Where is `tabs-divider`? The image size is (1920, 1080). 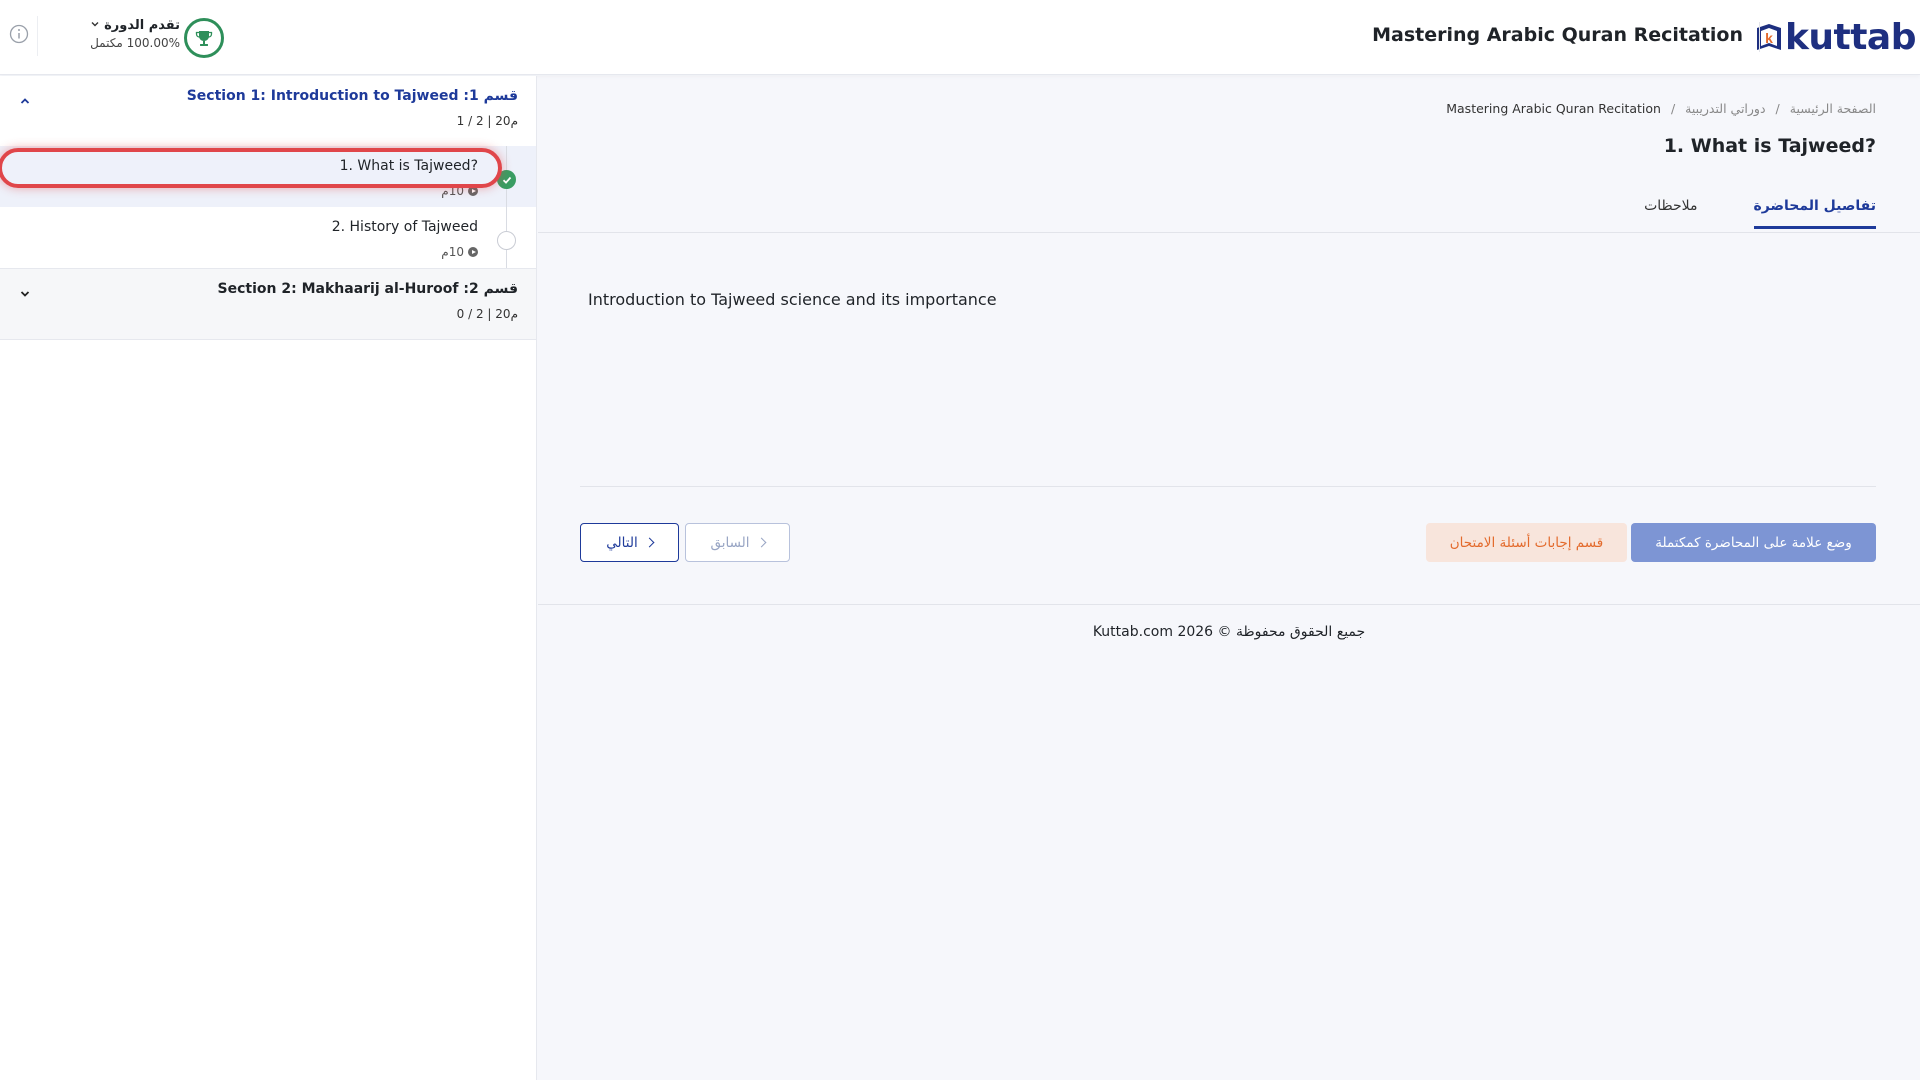
tabs-divider is located at coordinates (1229, 232).